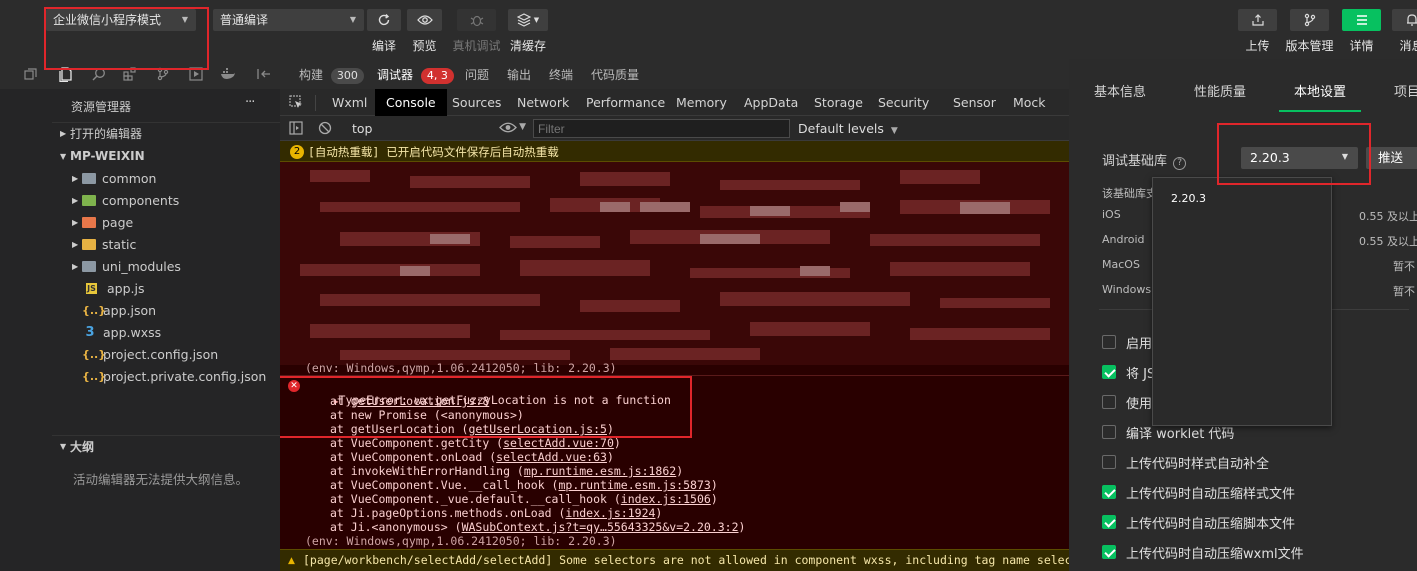  Describe the element at coordinates (1180, 163) in the screenshot. I see `help-icon: ?` at that location.